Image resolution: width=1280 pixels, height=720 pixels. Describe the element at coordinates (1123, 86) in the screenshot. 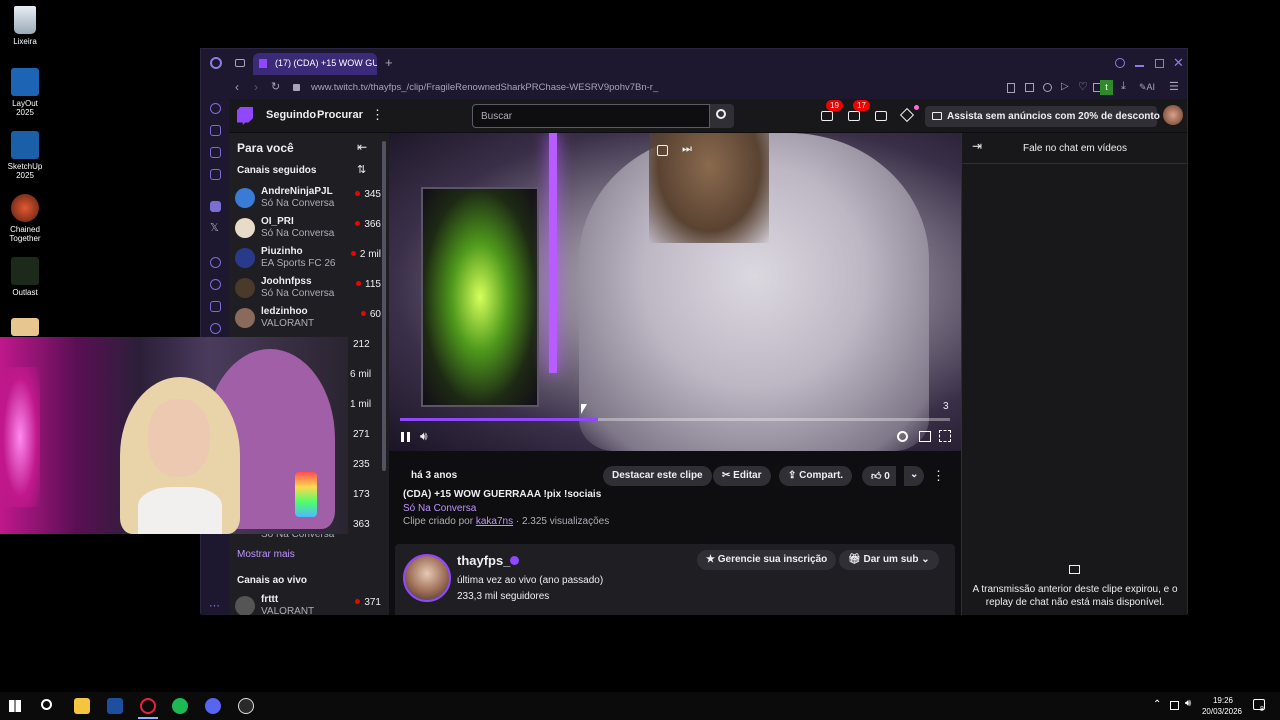

I see `download-icon: ⤓` at that location.